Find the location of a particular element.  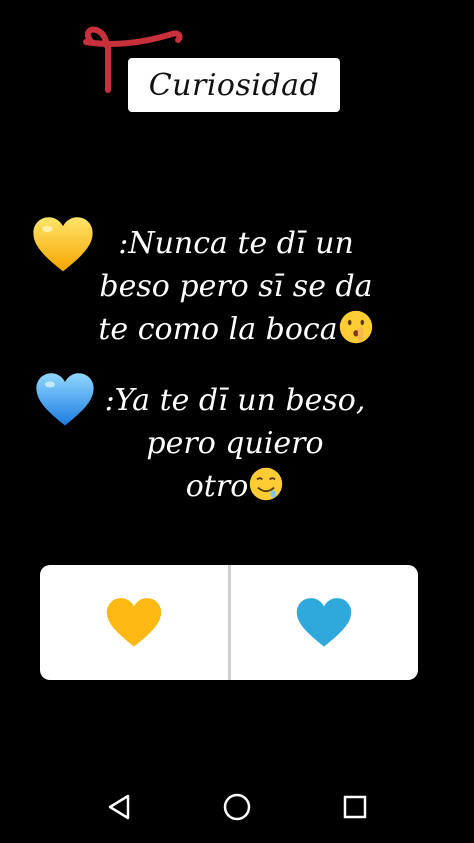

navigation-bar is located at coordinates (237, 806).